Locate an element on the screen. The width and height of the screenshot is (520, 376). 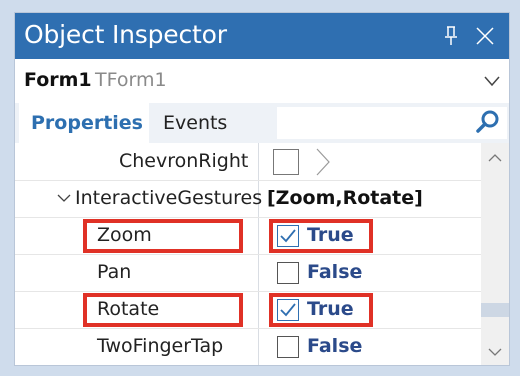
form-selector: Form1 TForm1 is located at coordinates (262, 81).